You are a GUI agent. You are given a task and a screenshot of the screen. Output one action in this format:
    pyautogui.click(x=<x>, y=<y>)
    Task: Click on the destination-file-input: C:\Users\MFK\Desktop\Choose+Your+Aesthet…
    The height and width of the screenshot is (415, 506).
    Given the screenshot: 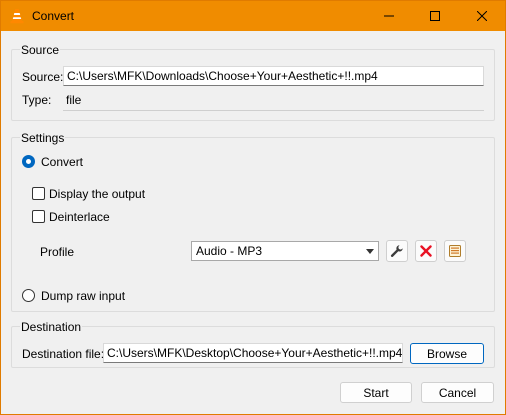 What is the action you would take?
    pyautogui.click(x=253, y=353)
    